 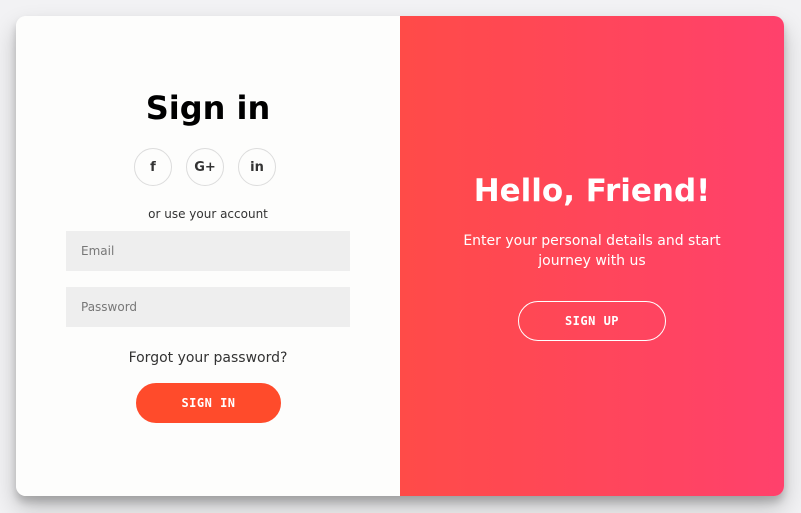 I want to click on overlay-title: Hello, Friend!, so click(x=592, y=191).